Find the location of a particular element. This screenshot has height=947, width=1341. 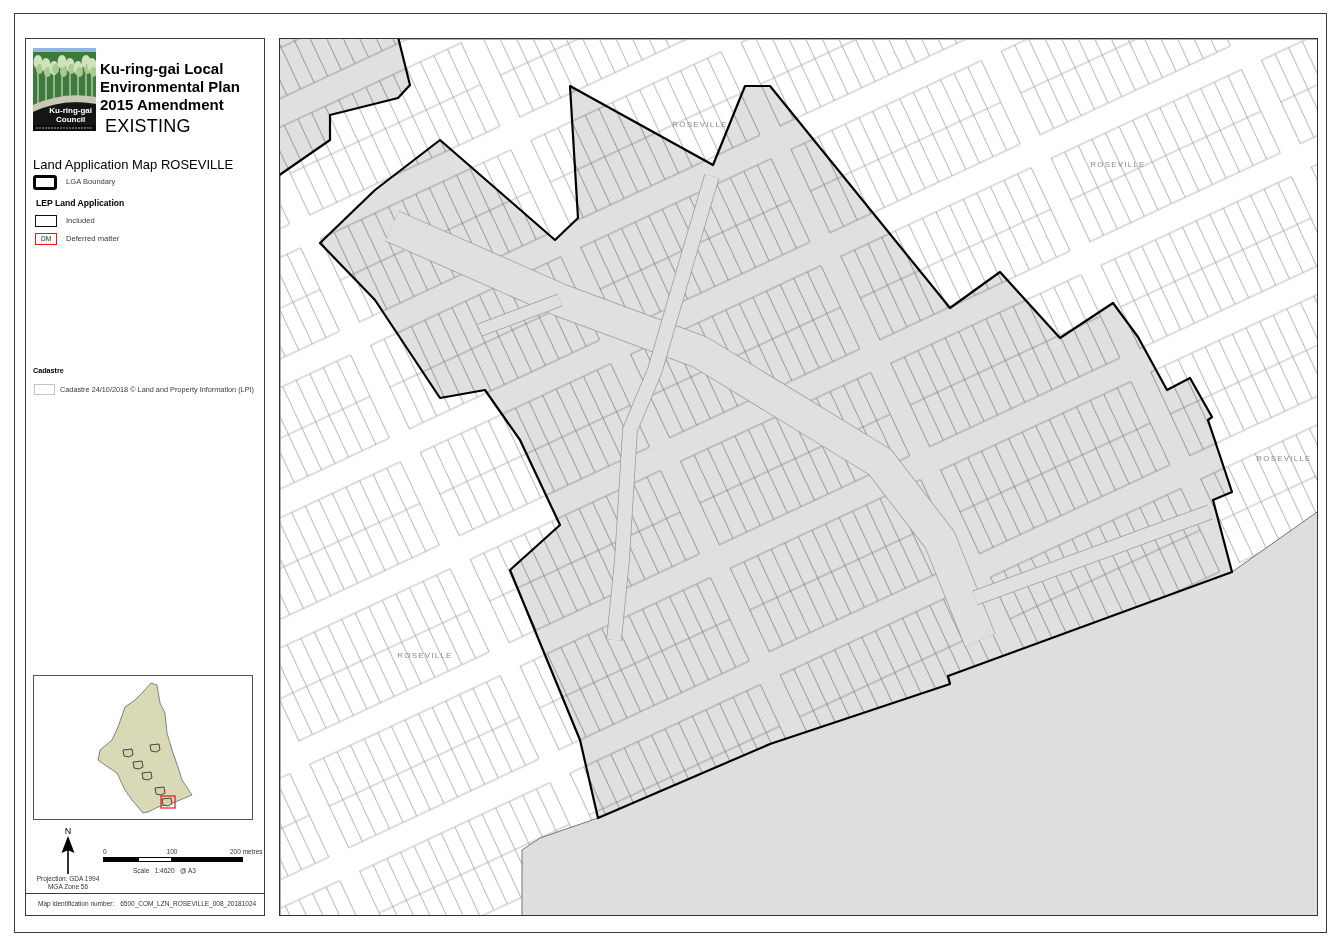

council-logo-icon is located at coordinates (64, 89).